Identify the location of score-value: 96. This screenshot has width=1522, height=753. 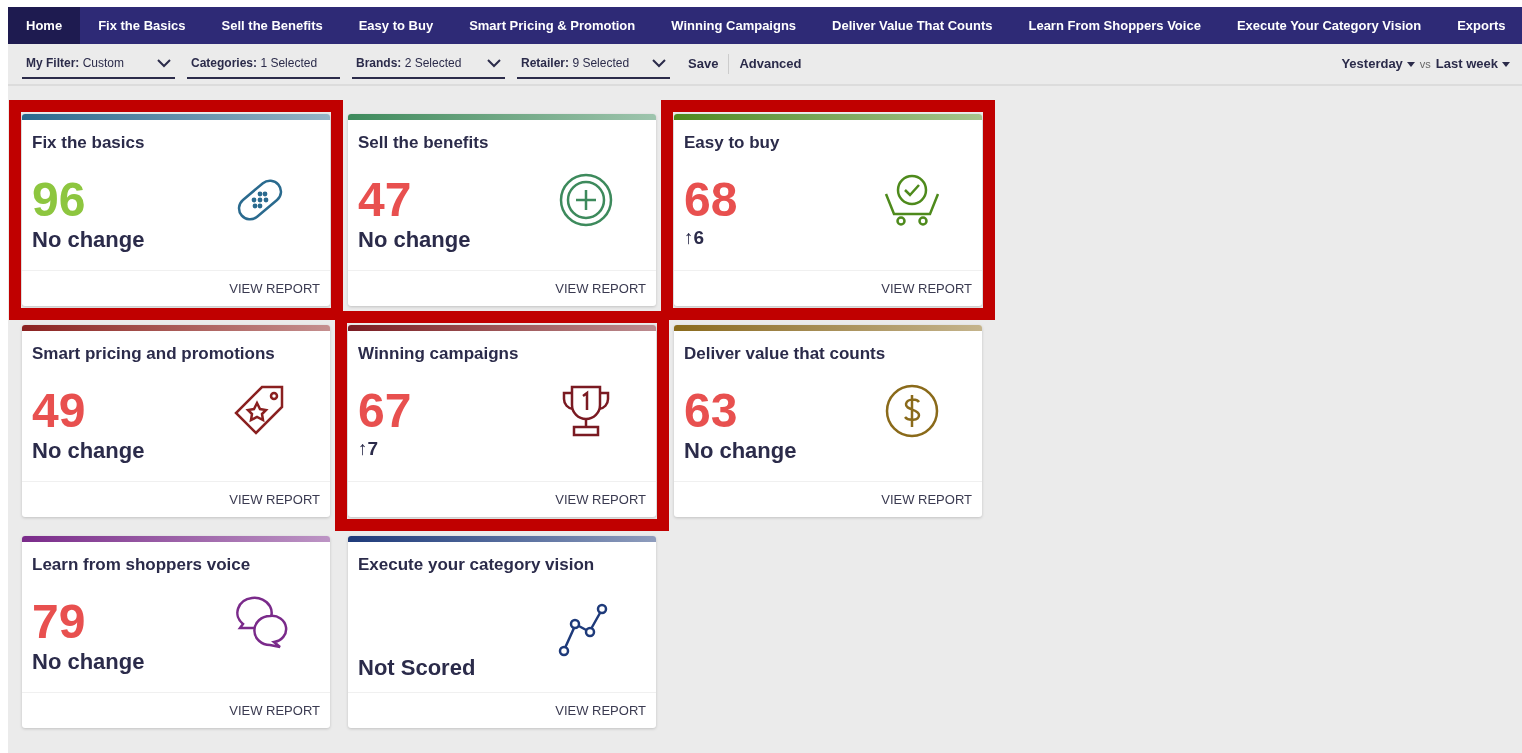
(59, 200).